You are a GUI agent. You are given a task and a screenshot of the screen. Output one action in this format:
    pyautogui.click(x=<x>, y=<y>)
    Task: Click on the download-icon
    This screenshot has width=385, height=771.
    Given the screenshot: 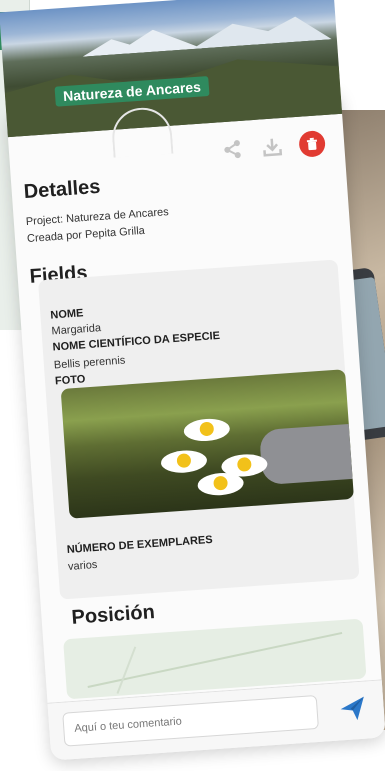 What is the action you would take?
    pyautogui.click(x=272, y=147)
    